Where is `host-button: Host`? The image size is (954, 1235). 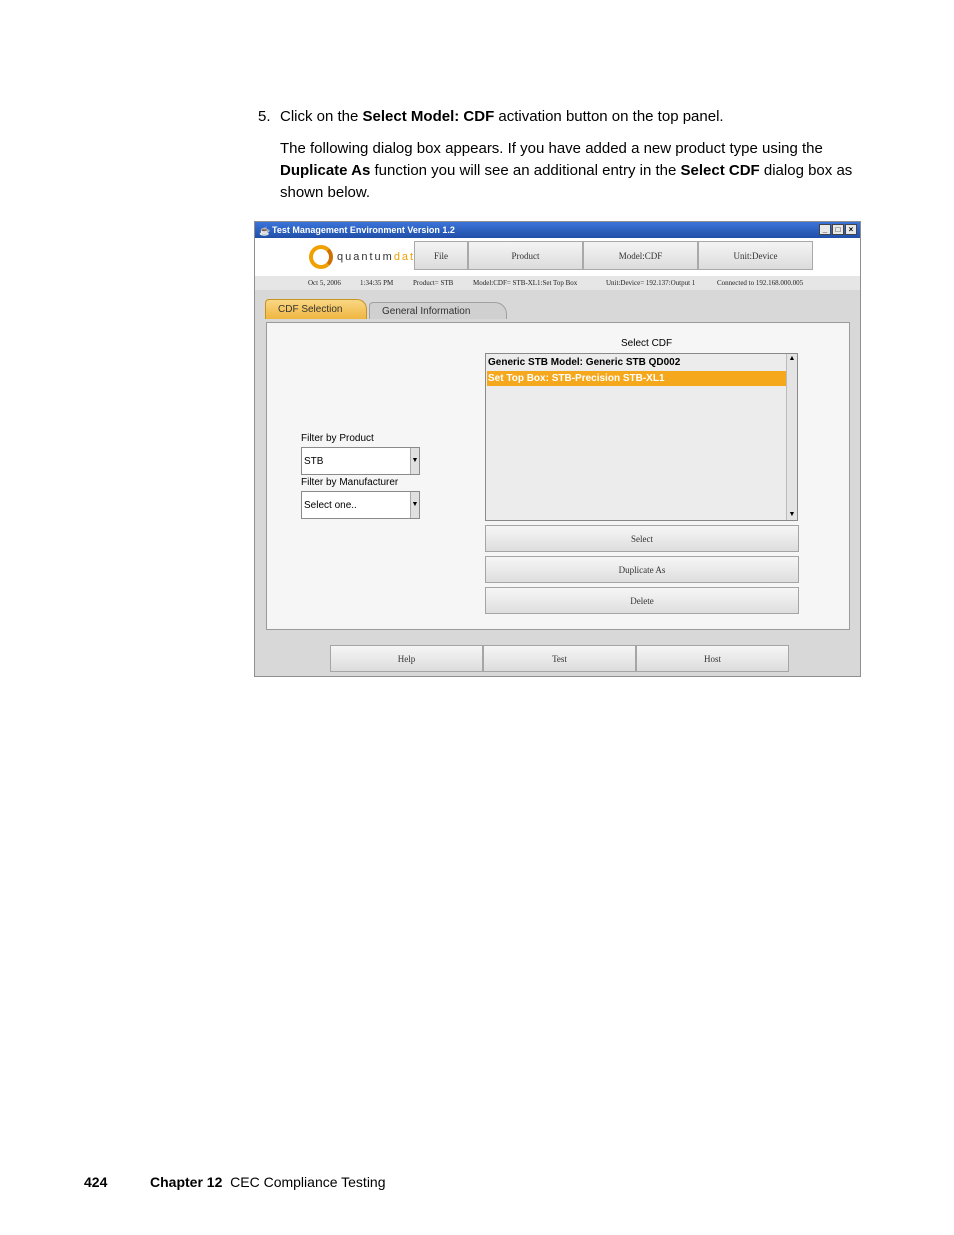
host-button: Host is located at coordinates (712, 658).